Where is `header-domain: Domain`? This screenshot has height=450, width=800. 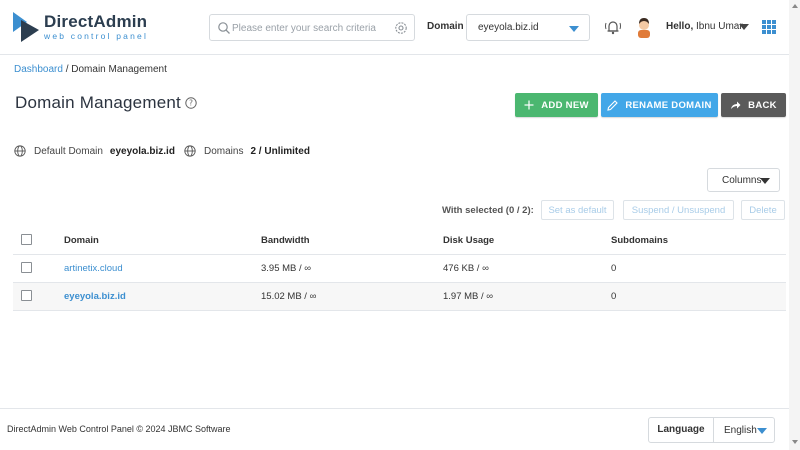
header-domain: Domain is located at coordinates (81, 240).